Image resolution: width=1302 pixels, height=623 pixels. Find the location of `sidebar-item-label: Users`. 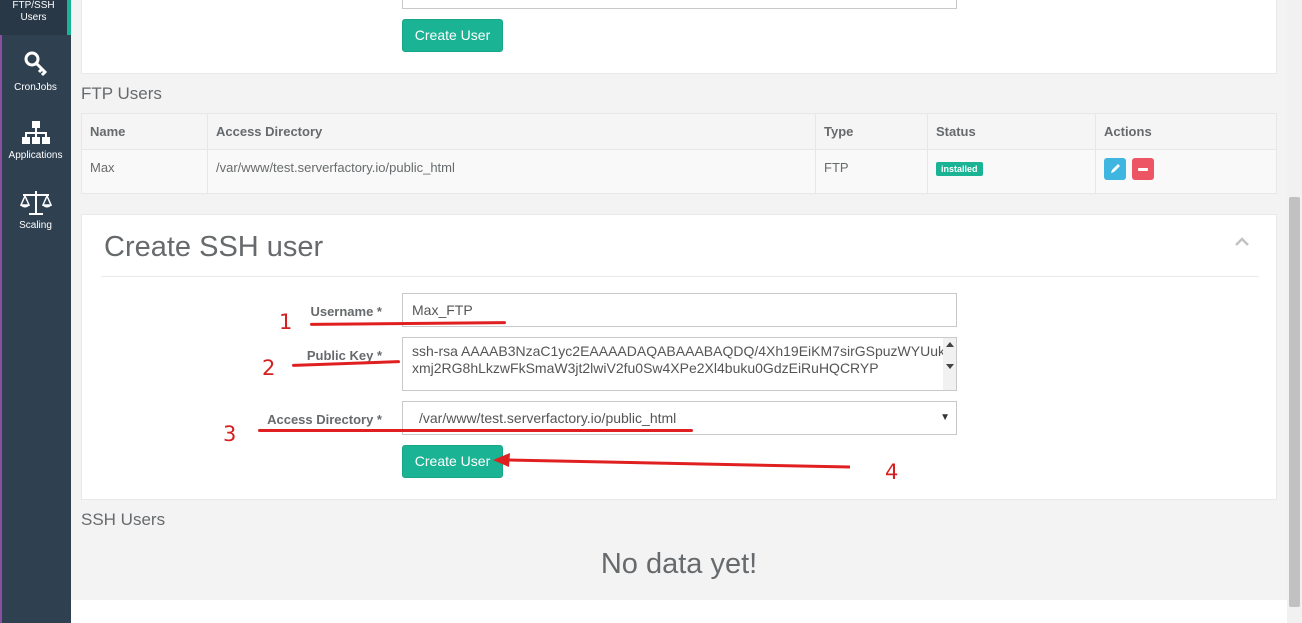

sidebar-item-label: Users is located at coordinates (33, 17).